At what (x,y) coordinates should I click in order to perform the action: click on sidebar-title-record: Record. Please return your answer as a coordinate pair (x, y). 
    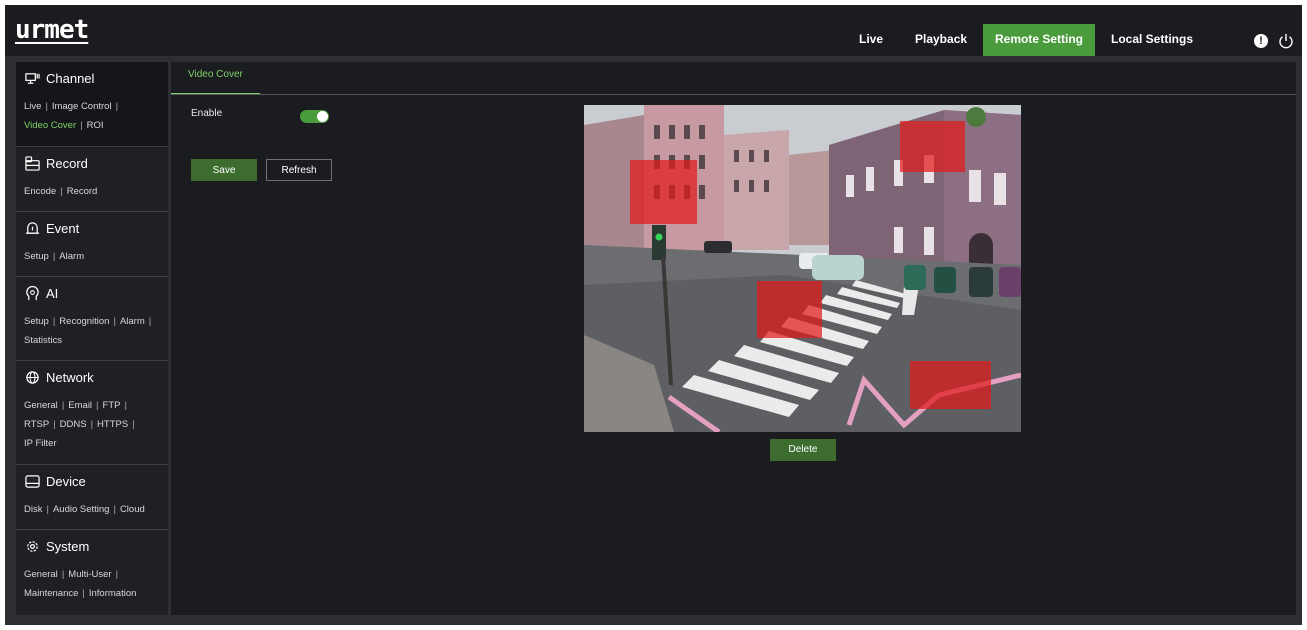
    Looking at the image, I should click on (67, 163).